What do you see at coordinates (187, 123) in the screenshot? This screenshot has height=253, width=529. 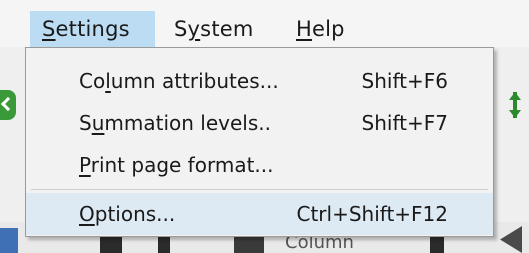 I see `label-post: mmation levels..` at bounding box center [187, 123].